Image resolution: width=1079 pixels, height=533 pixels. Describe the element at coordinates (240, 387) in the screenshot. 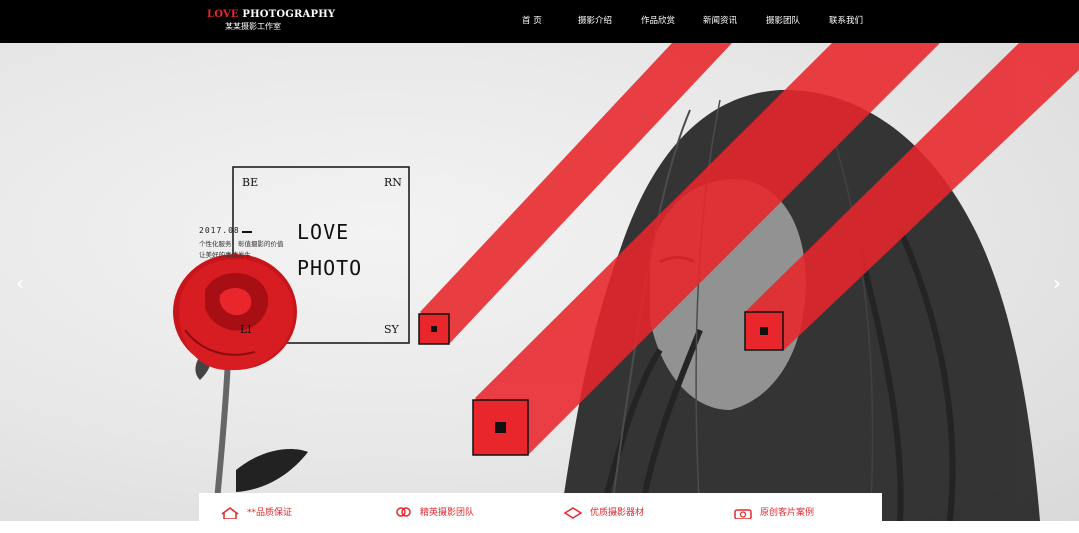

I see `rose-image` at that location.